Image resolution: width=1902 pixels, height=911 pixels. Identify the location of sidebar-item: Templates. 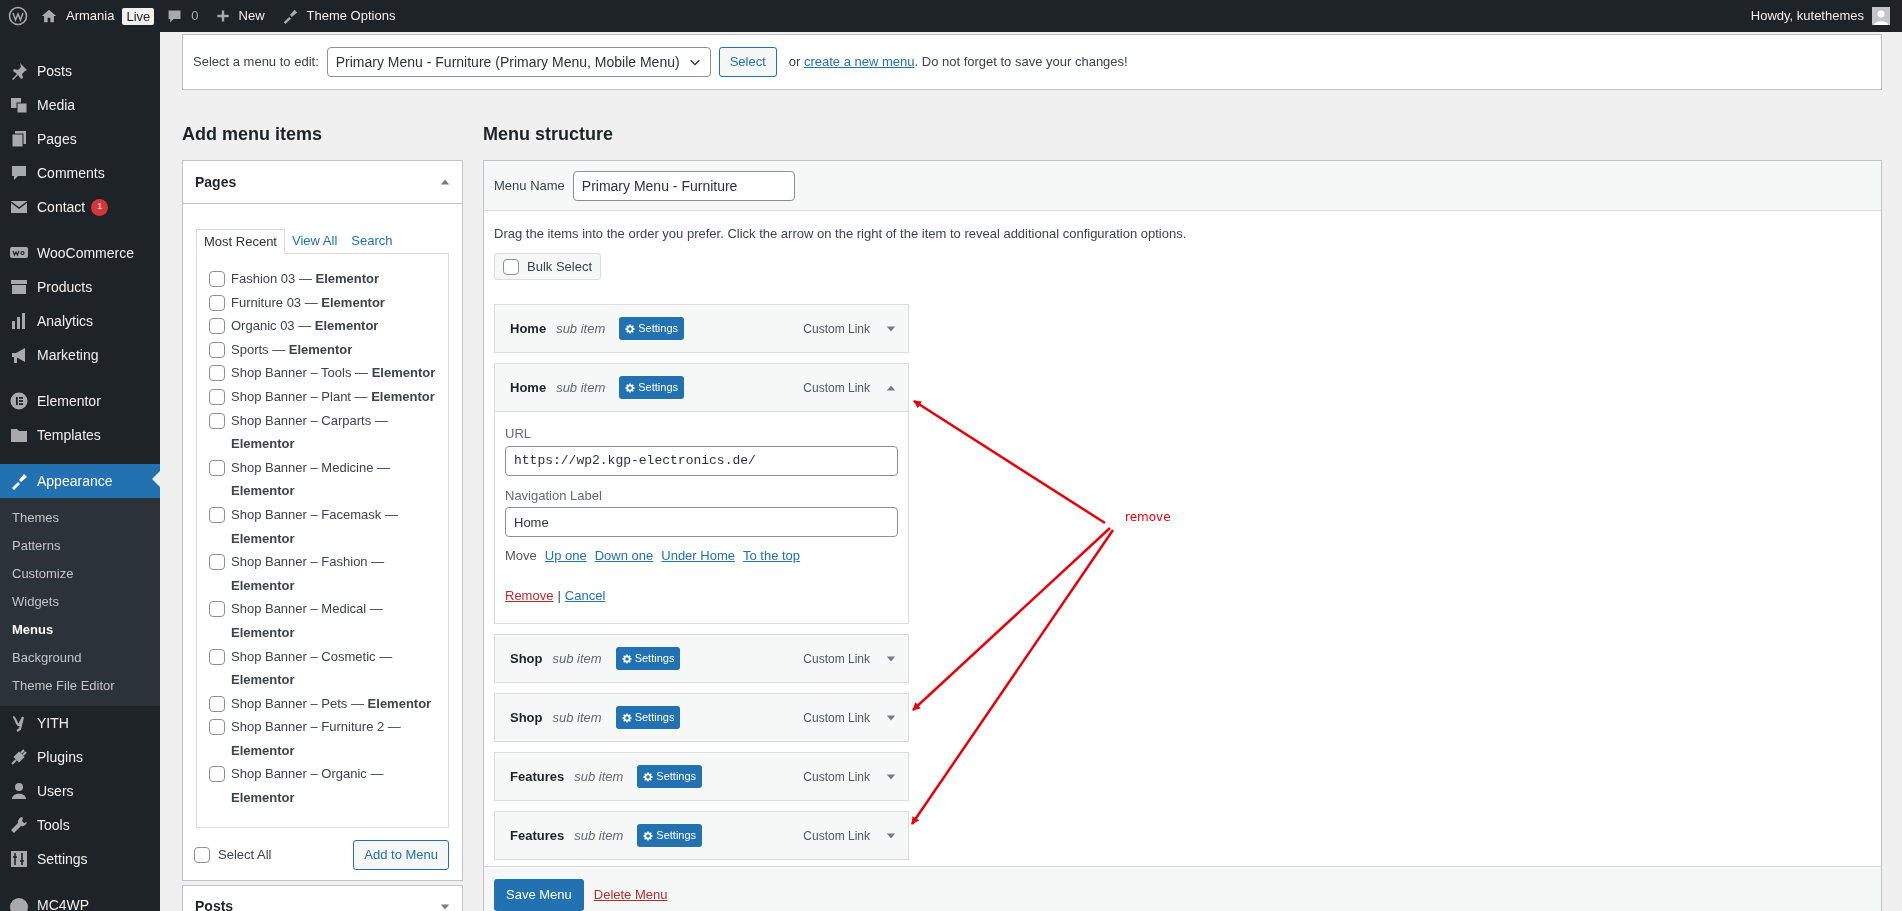
(80, 435).